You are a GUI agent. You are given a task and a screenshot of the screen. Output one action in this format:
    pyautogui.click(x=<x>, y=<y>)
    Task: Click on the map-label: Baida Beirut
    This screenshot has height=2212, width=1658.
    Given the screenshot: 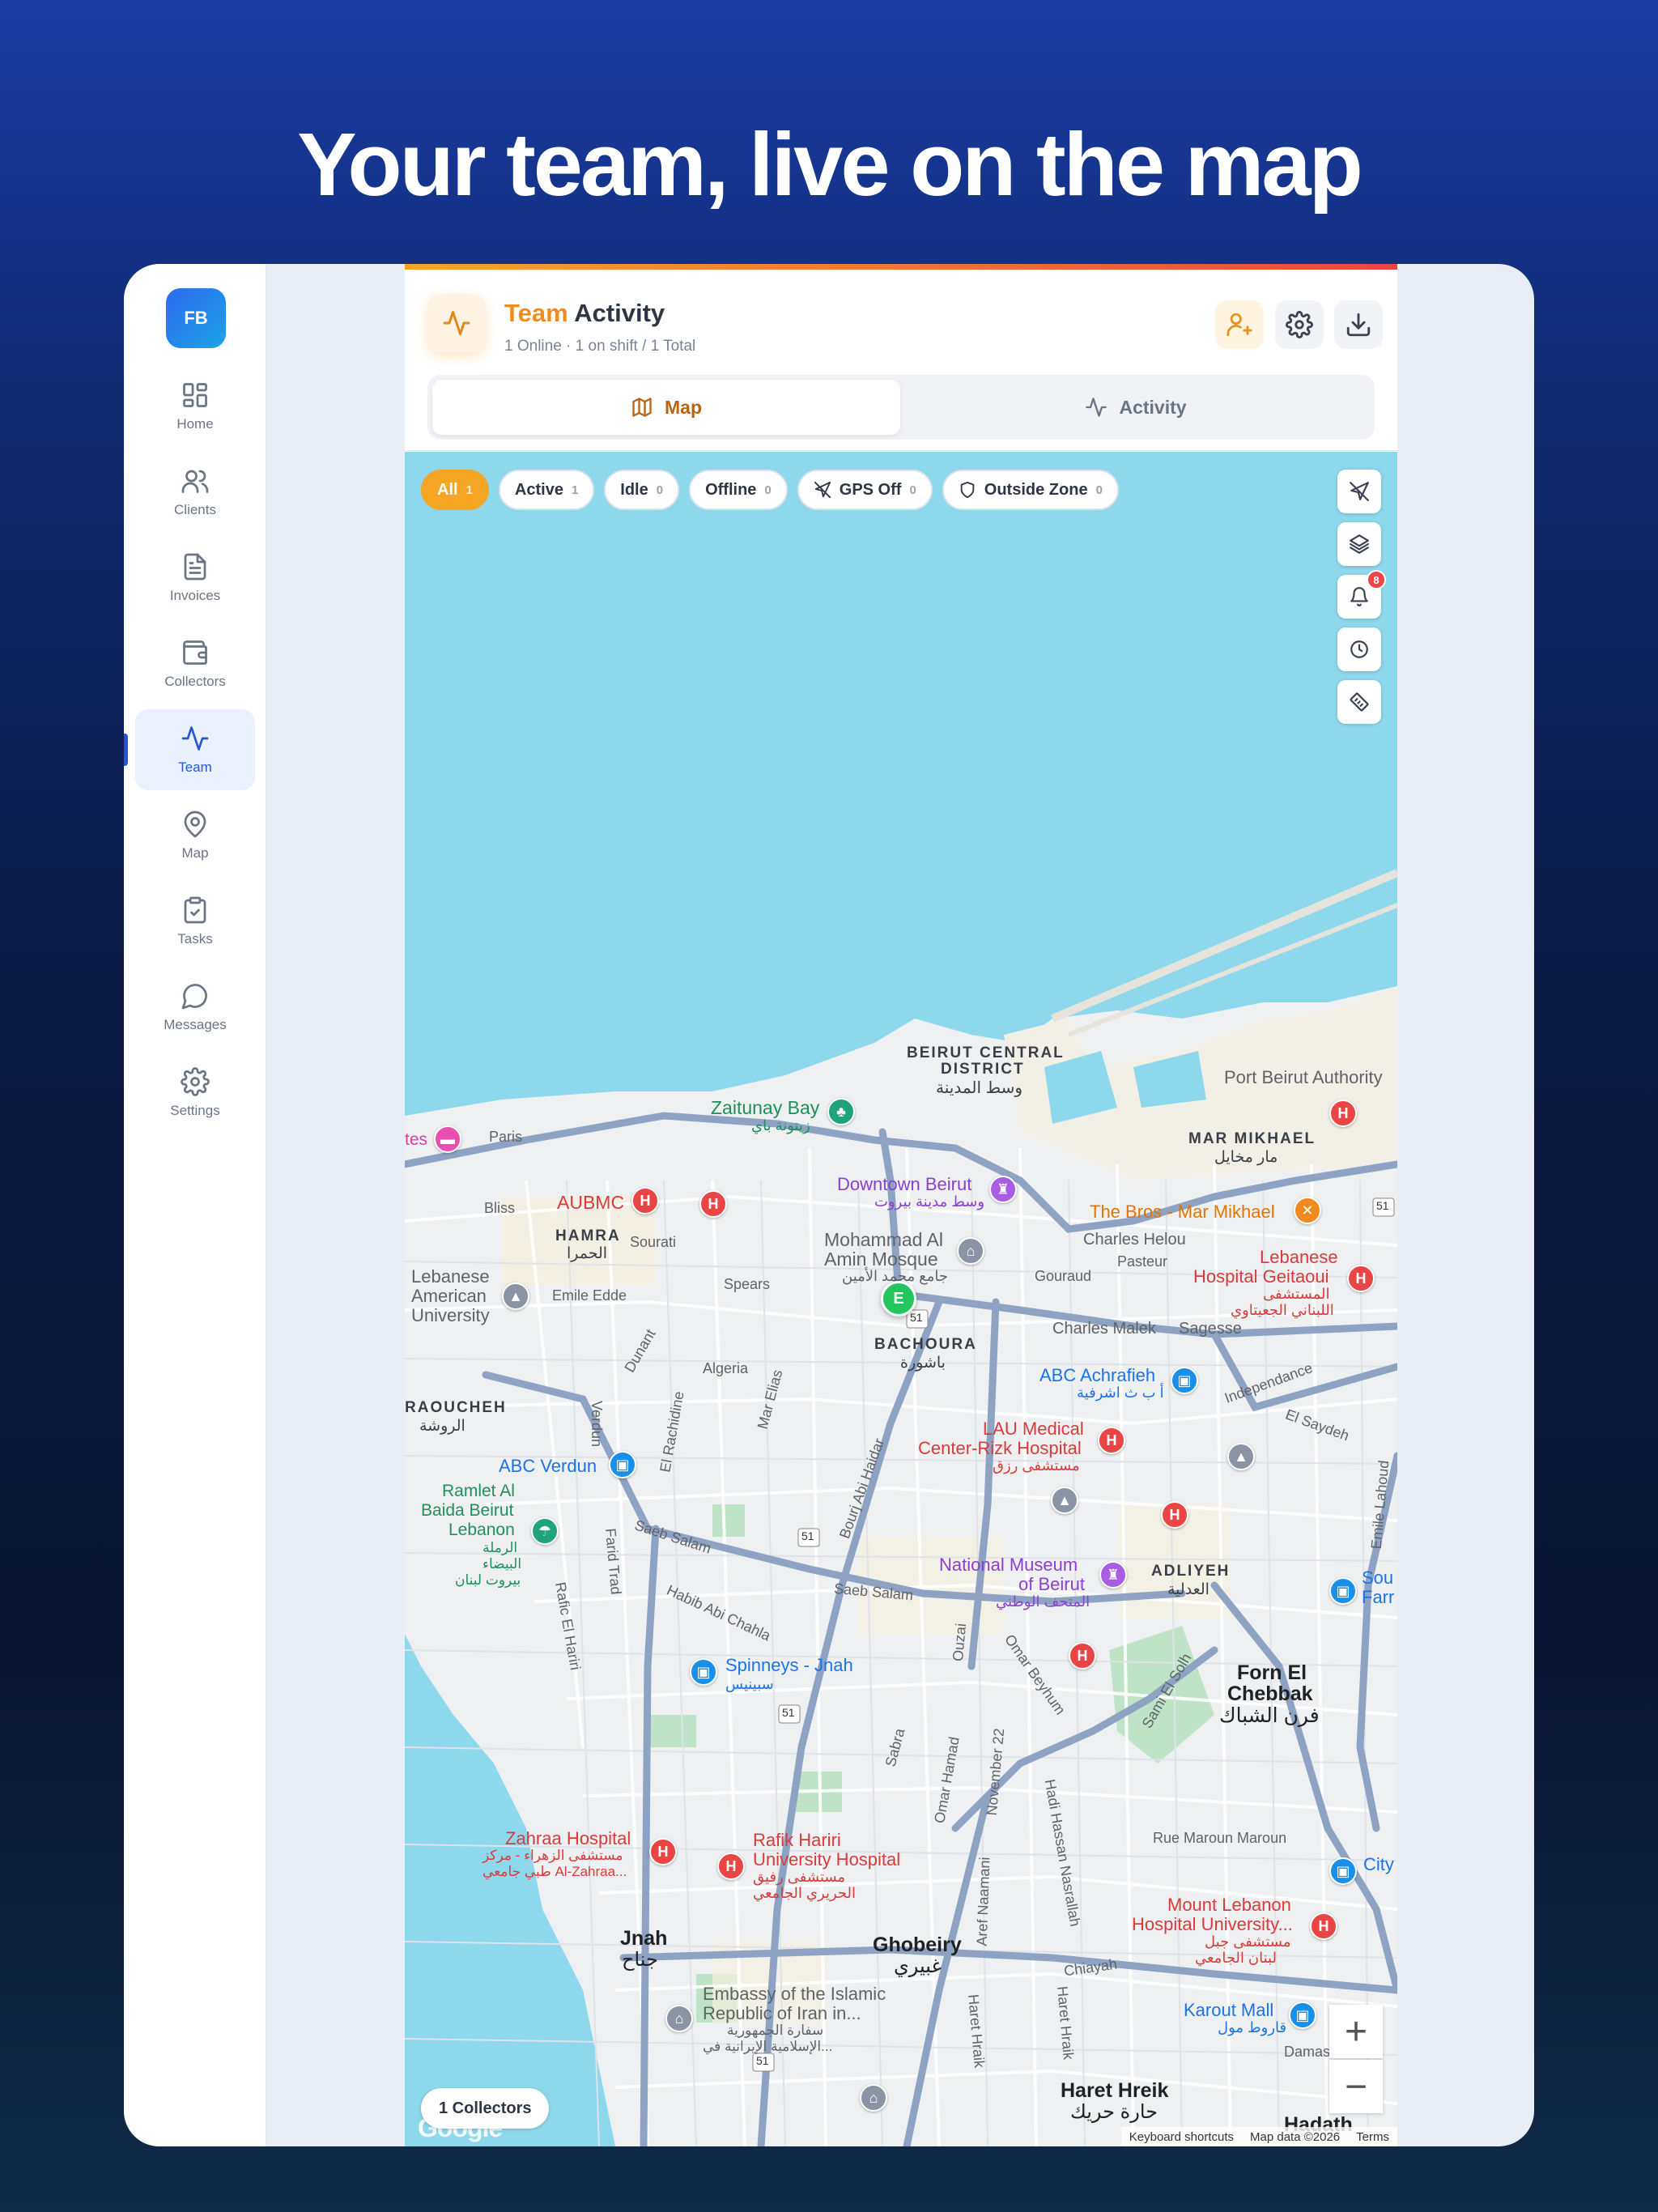 What is the action you would take?
    pyautogui.click(x=467, y=1511)
    